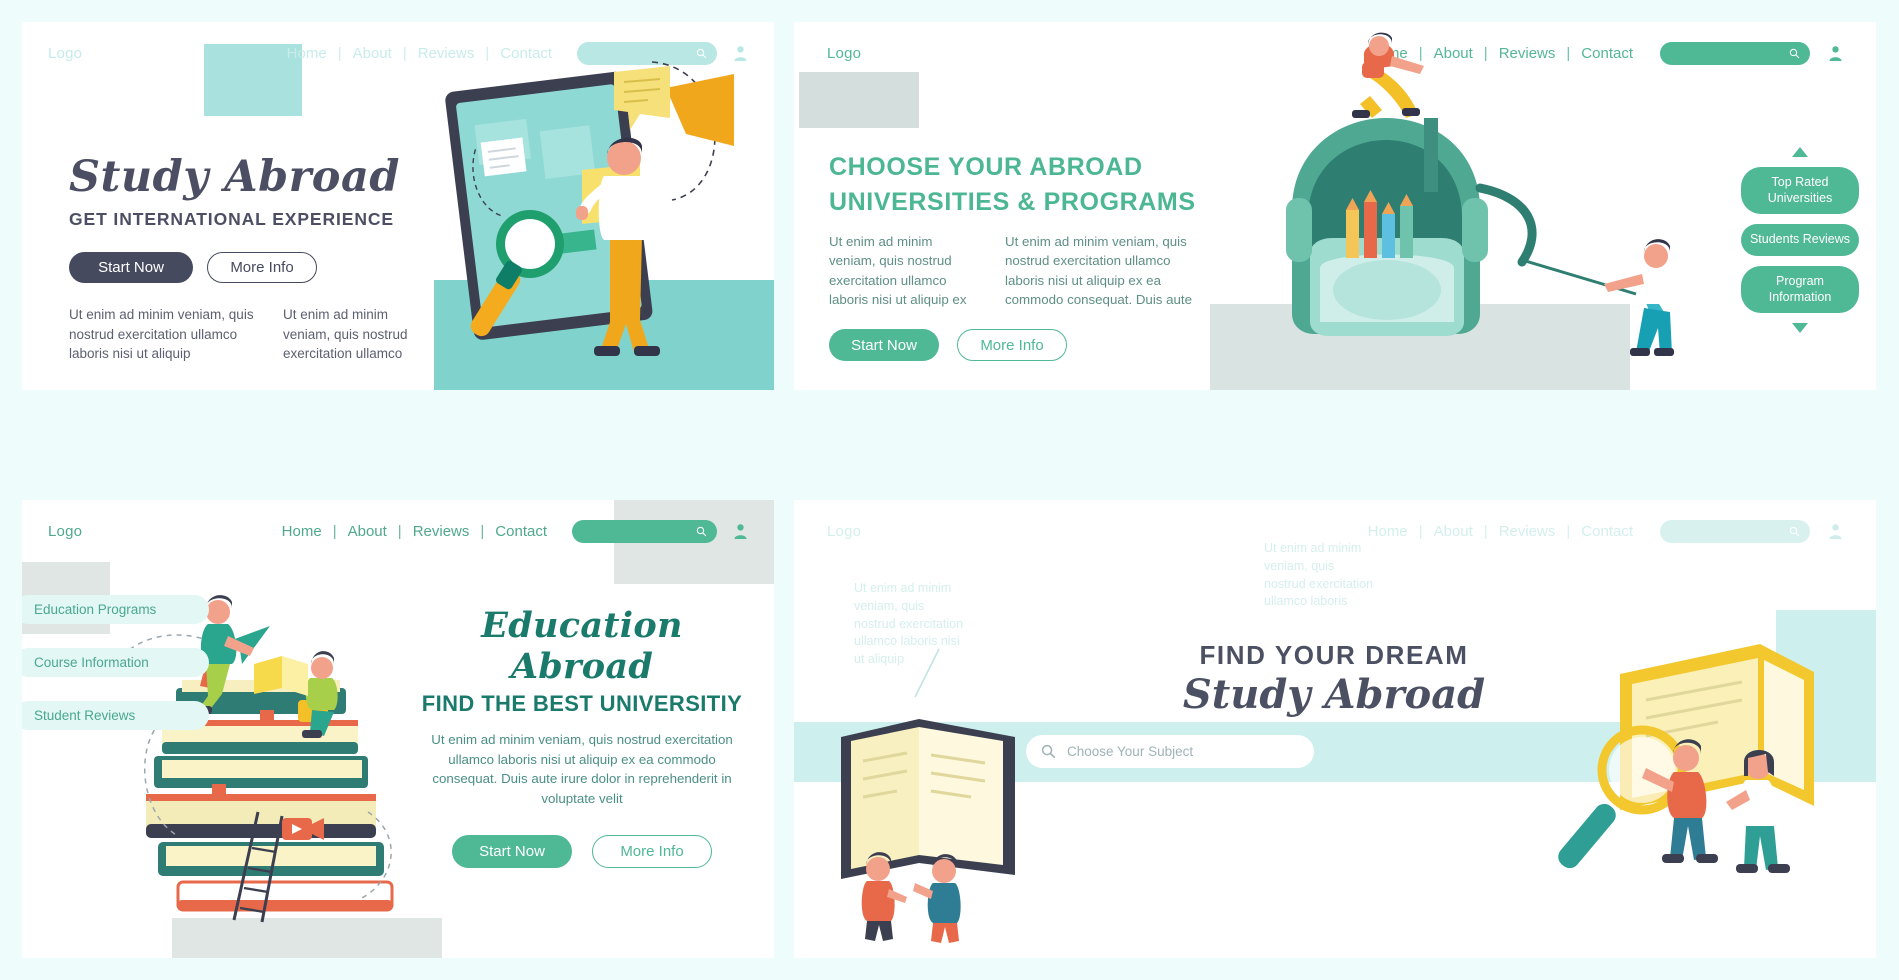  Describe the element at coordinates (1800, 152) in the screenshot. I see `triangle-up-icon` at that location.